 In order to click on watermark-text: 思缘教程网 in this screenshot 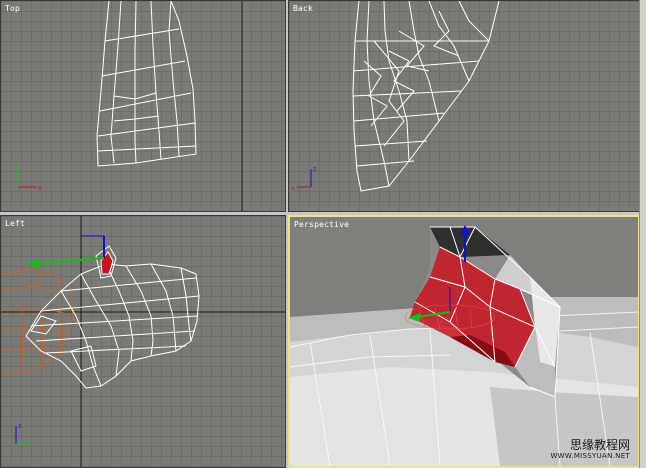, I will do `click(599, 445)`.